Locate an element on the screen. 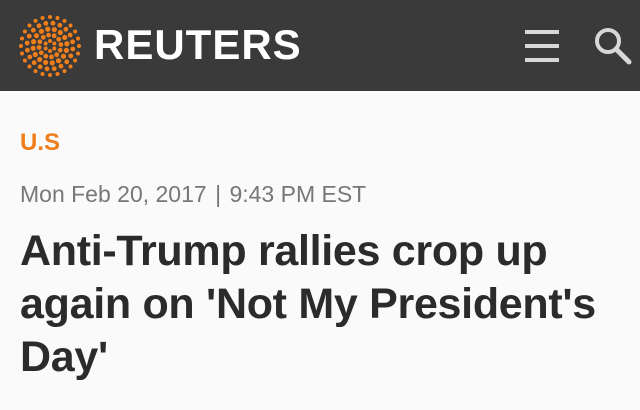  hamburger-menu-button is located at coordinates (542, 46).